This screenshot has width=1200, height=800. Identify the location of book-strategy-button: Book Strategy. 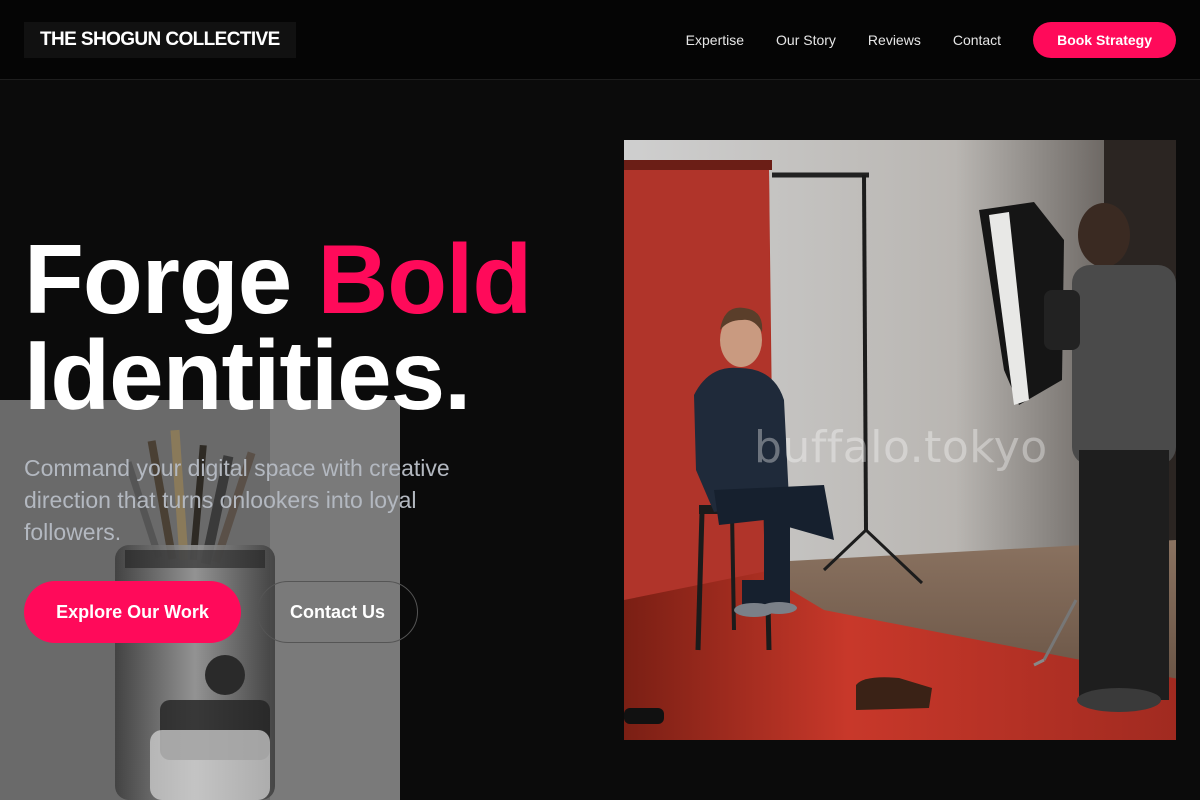
(1104, 40).